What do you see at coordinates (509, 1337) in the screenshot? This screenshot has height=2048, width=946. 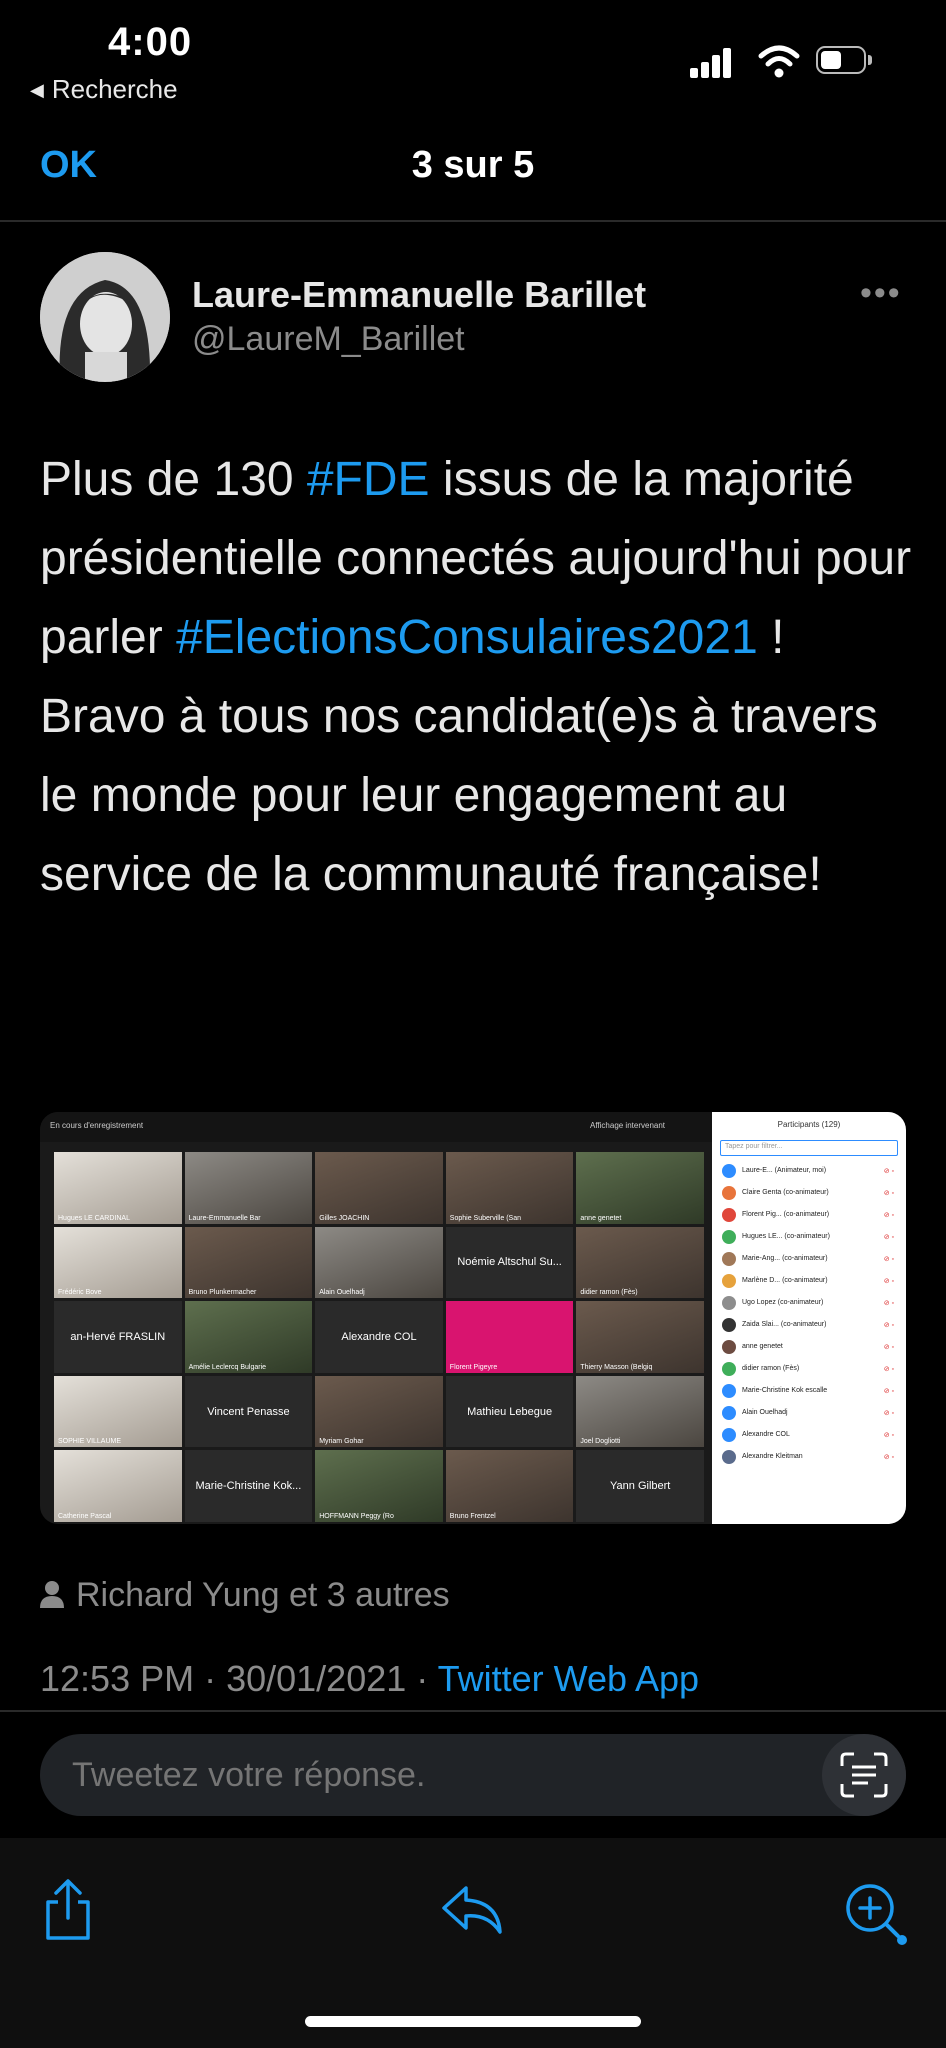 I see `video-tile: Florent Pigeyre` at bounding box center [509, 1337].